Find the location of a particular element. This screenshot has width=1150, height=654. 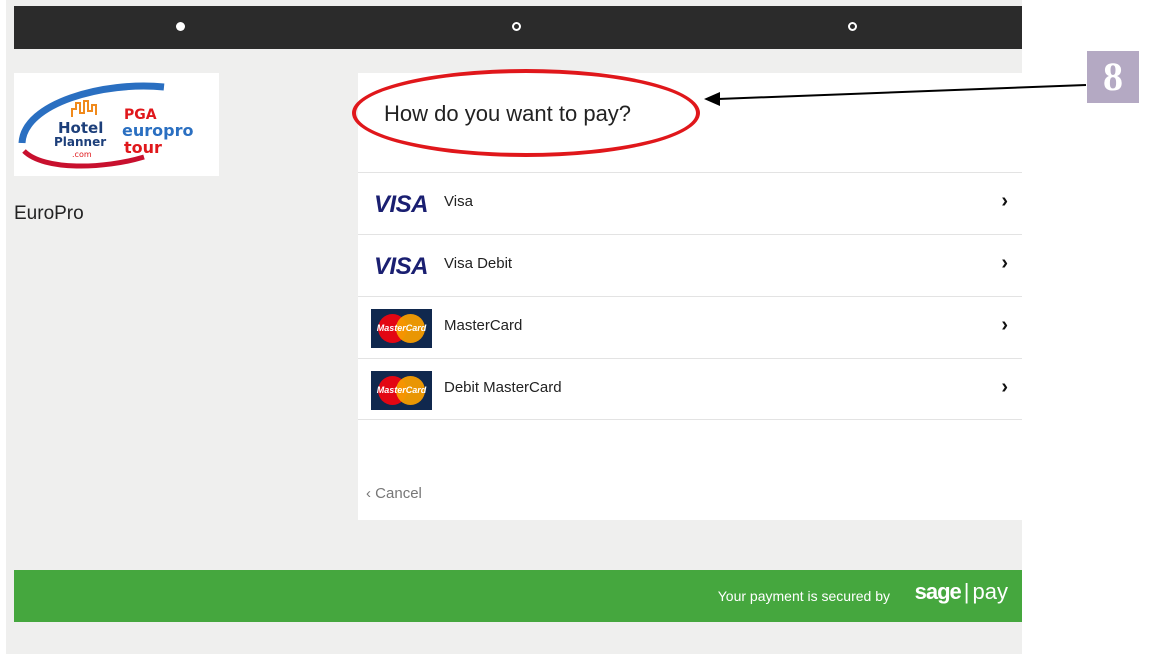

step-number-badge: 8 is located at coordinates (1113, 77).